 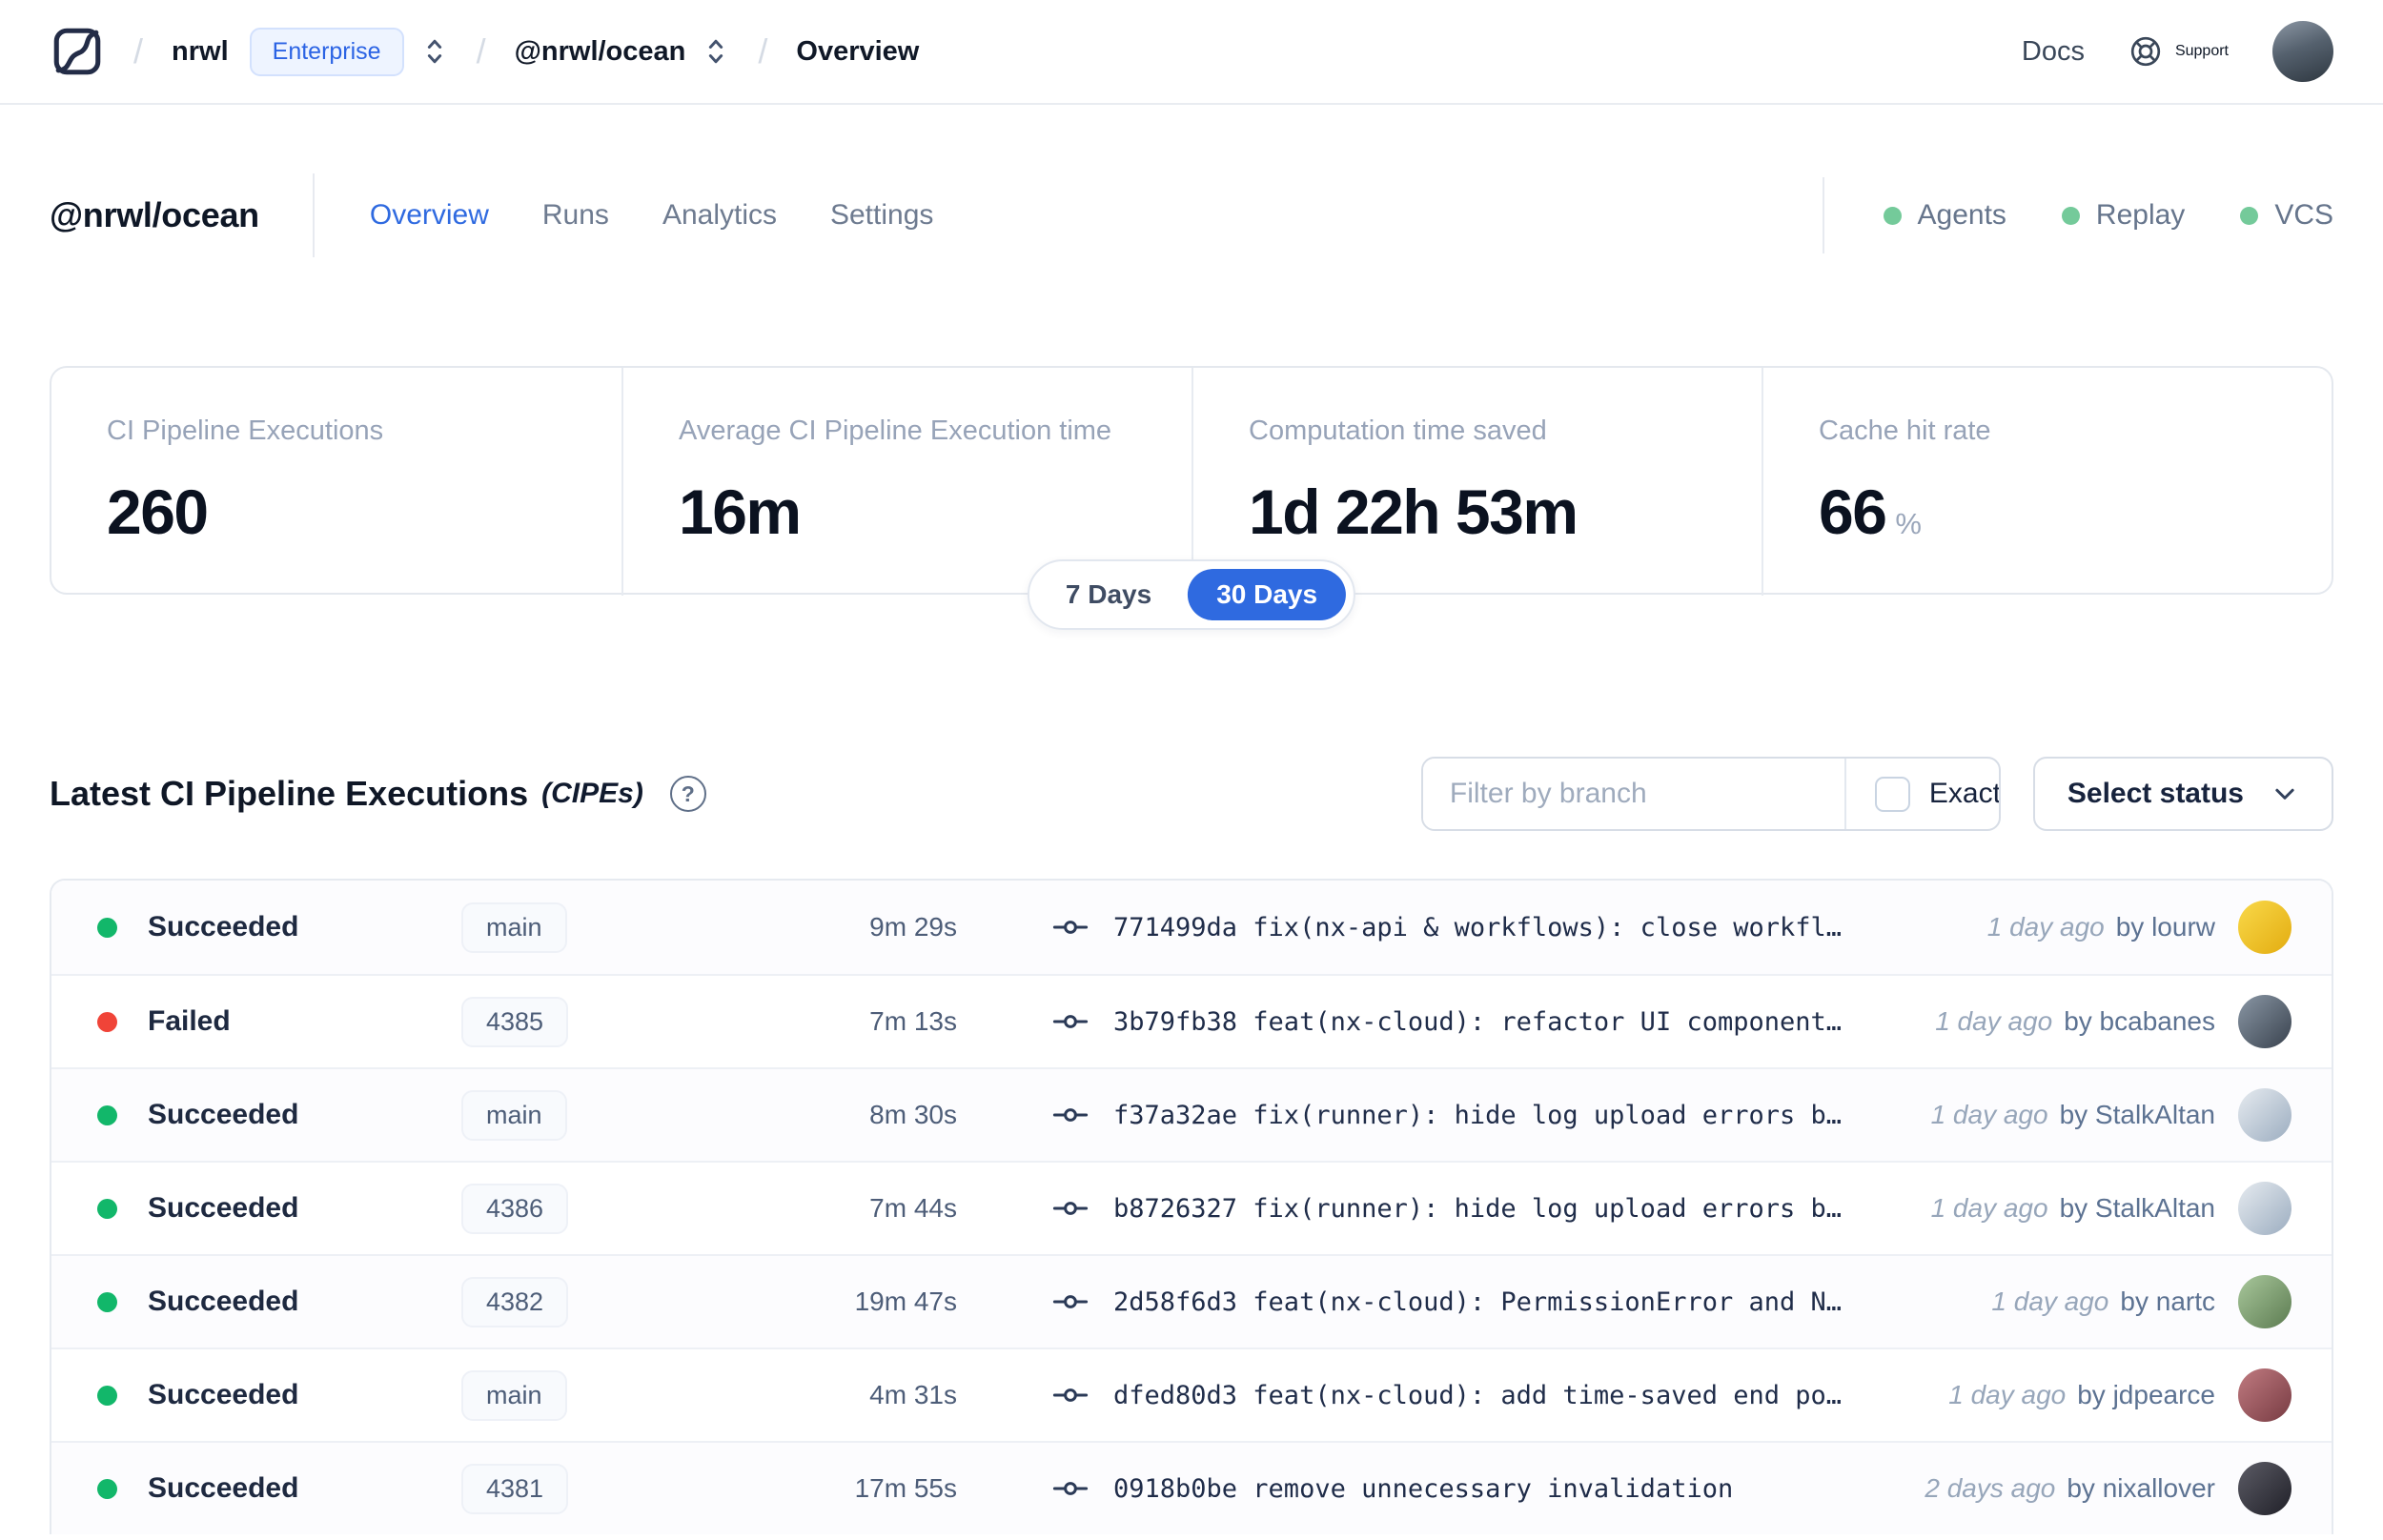 What do you see at coordinates (2146, 1394) in the screenshot?
I see `author: by jdpearce` at bounding box center [2146, 1394].